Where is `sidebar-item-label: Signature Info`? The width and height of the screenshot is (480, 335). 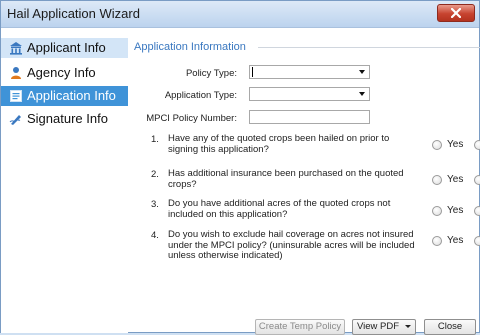 sidebar-item-label: Signature Info is located at coordinates (67, 118).